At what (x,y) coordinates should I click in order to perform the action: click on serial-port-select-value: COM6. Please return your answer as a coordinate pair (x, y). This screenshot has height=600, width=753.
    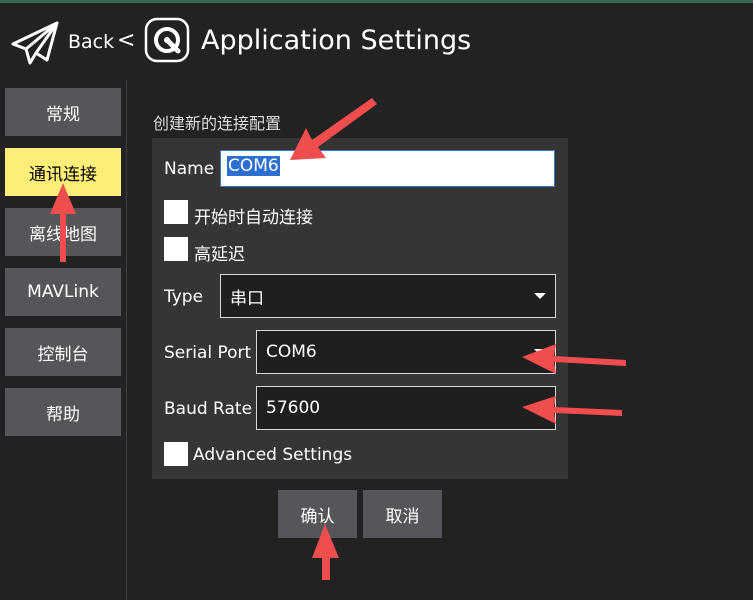
    Looking at the image, I should click on (291, 352).